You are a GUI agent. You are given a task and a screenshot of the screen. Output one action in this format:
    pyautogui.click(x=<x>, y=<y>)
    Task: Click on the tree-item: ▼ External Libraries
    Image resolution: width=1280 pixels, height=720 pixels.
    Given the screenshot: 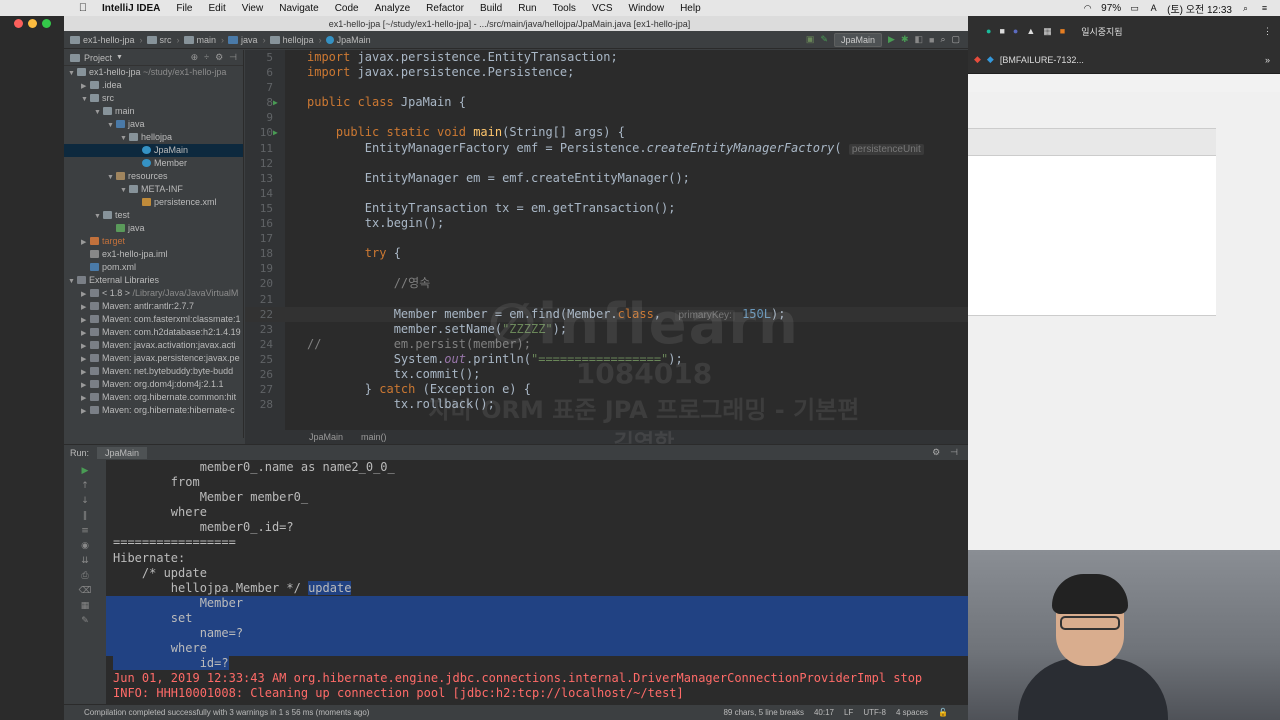 What is the action you would take?
    pyautogui.click(x=153, y=280)
    